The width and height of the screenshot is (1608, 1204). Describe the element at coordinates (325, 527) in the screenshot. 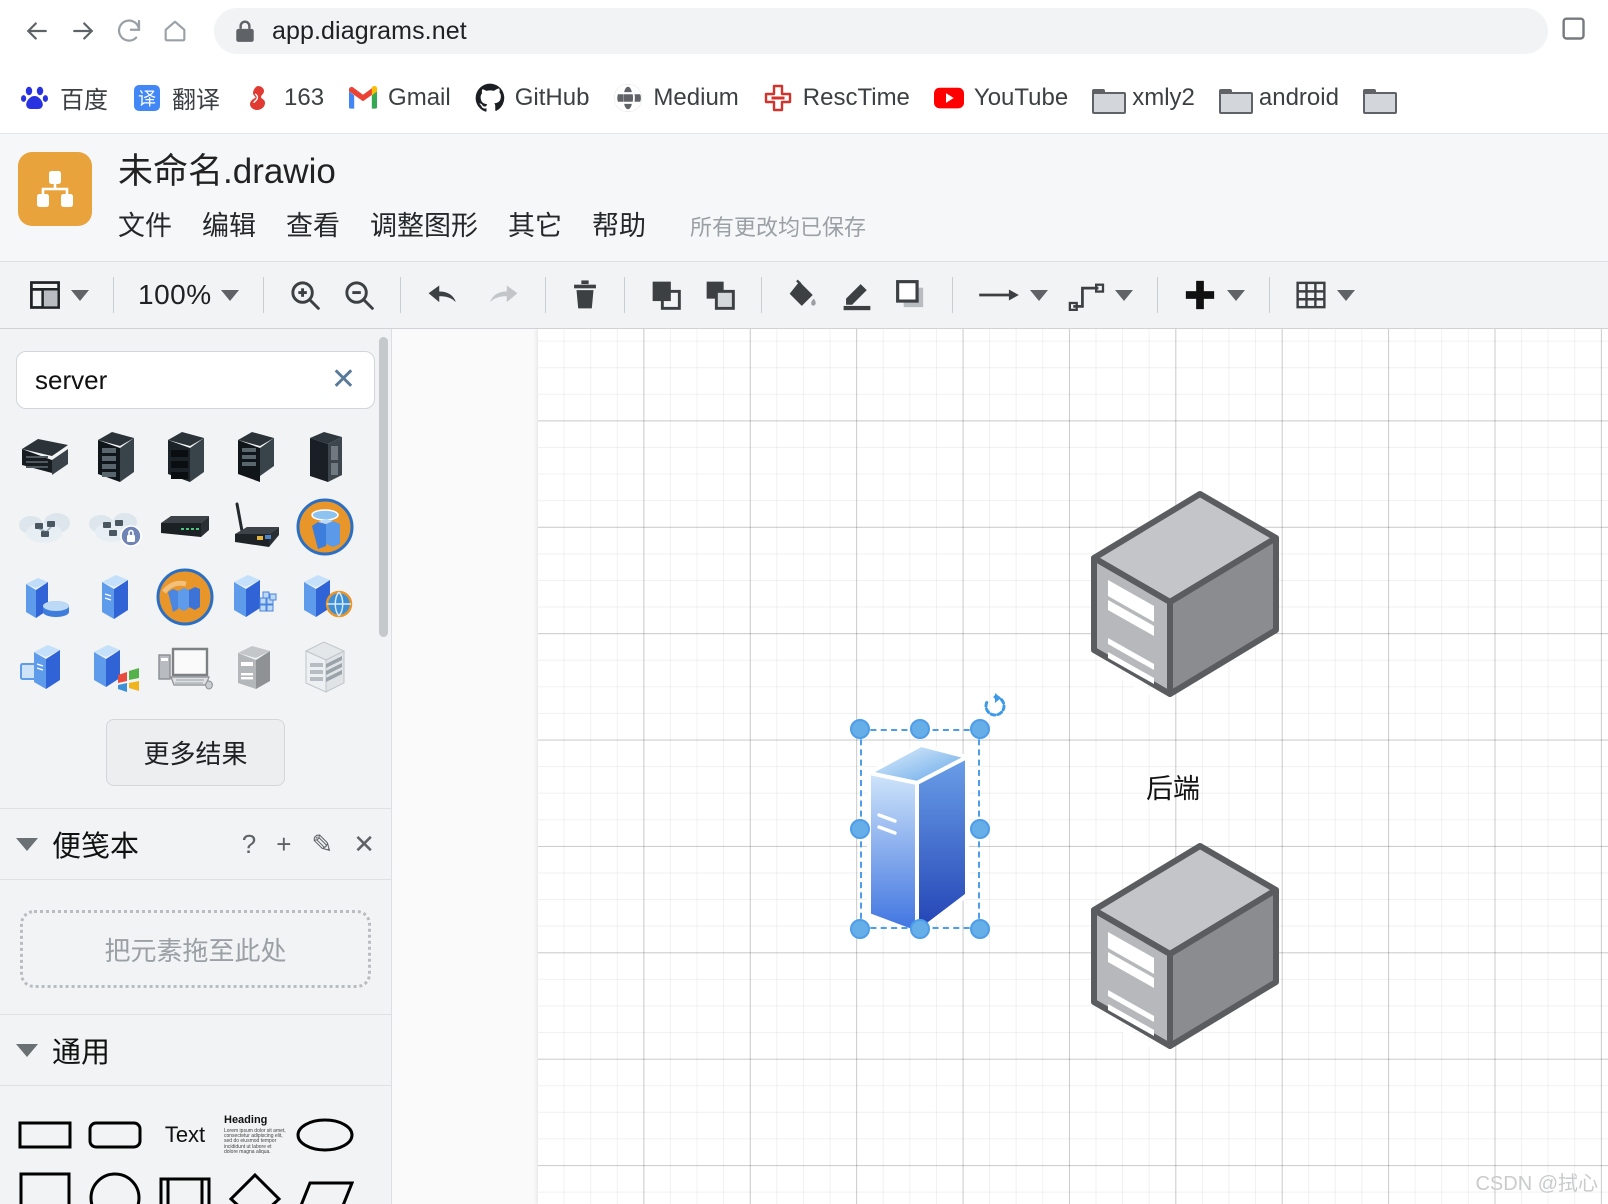

I see `shape-server-farm-circle` at that location.